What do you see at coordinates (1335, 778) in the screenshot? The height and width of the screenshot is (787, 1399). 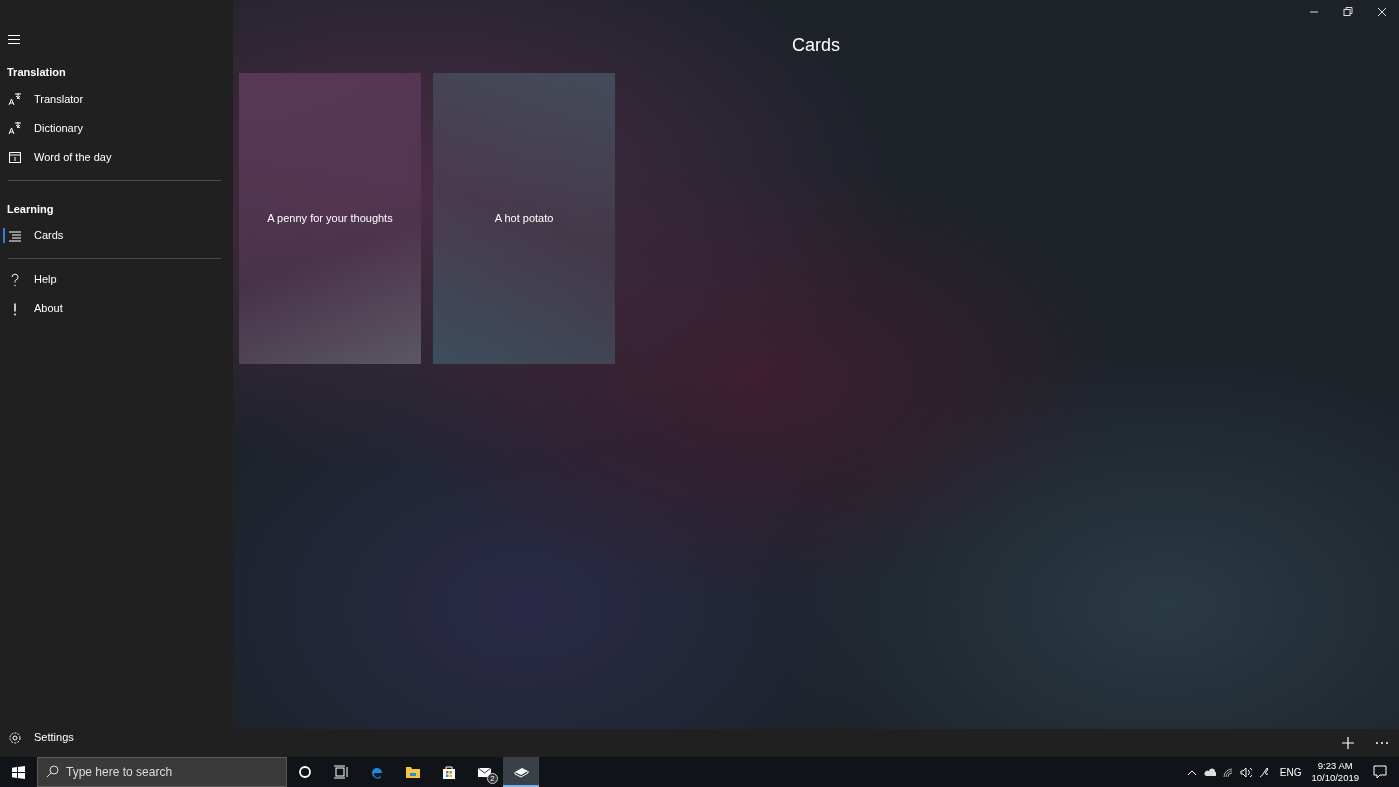 I see `clock-date: 10/10/2019` at bounding box center [1335, 778].